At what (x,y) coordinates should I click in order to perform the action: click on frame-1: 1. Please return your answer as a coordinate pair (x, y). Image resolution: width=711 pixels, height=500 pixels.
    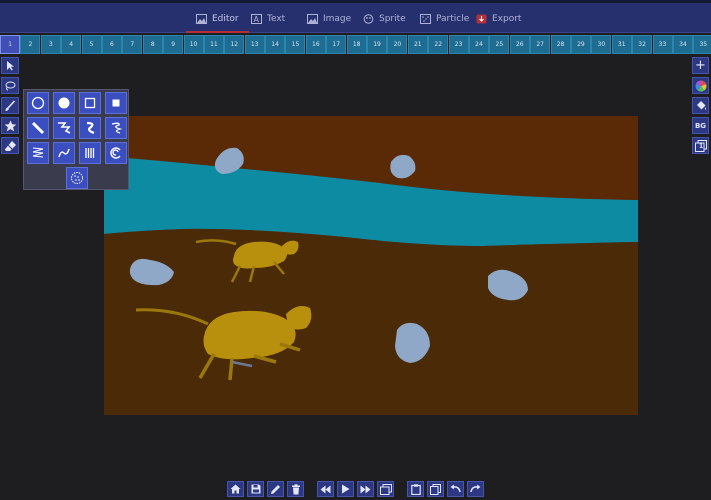
    Looking at the image, I should click on (10, 44).